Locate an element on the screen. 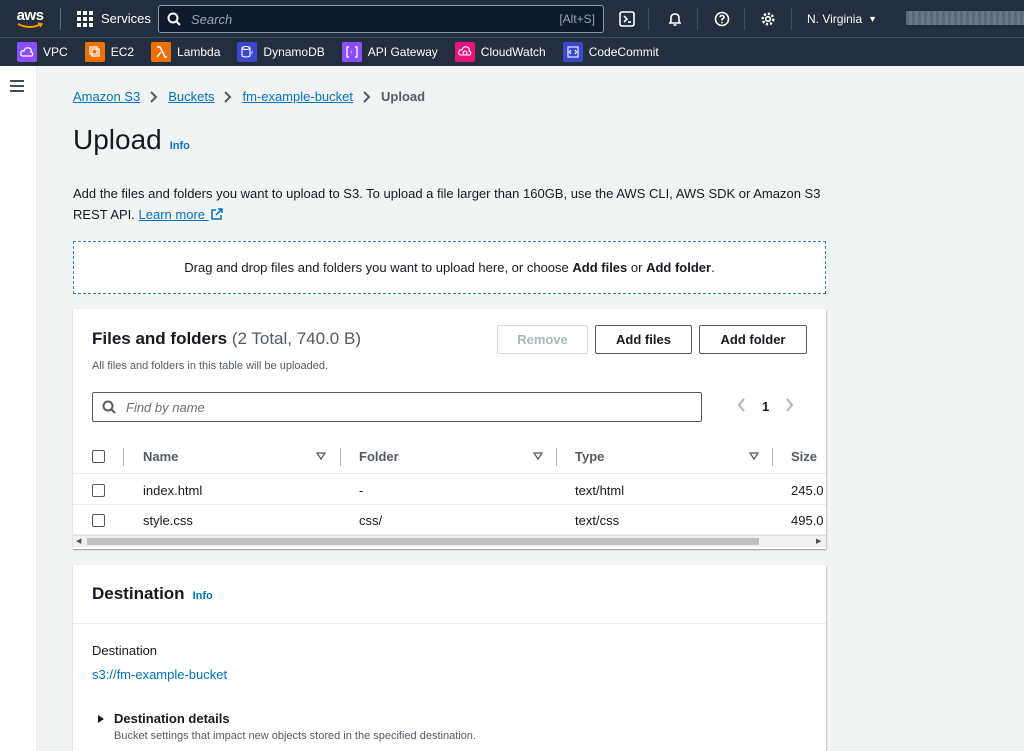 Image resolution: width=1024 pixels, height=751 pixels. favorite-label: Lambda is located at coordinates (199, 52).